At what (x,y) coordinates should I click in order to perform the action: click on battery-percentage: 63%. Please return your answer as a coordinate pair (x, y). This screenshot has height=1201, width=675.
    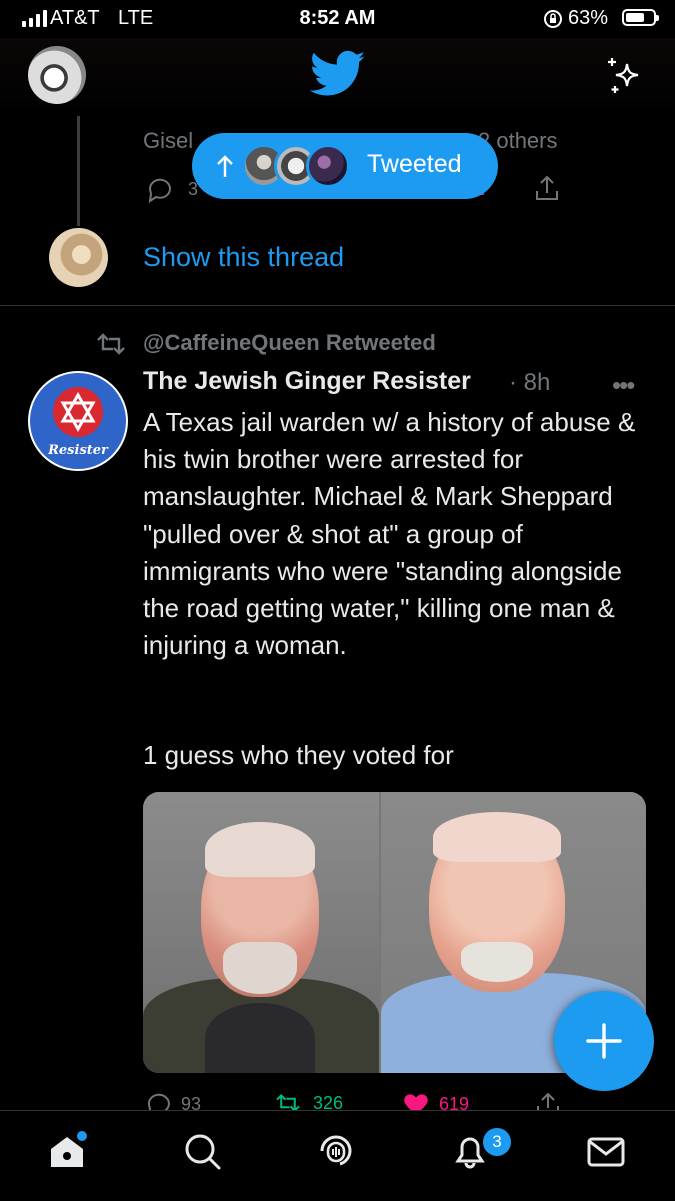
    Looking at the image, I should click on (588, 18).